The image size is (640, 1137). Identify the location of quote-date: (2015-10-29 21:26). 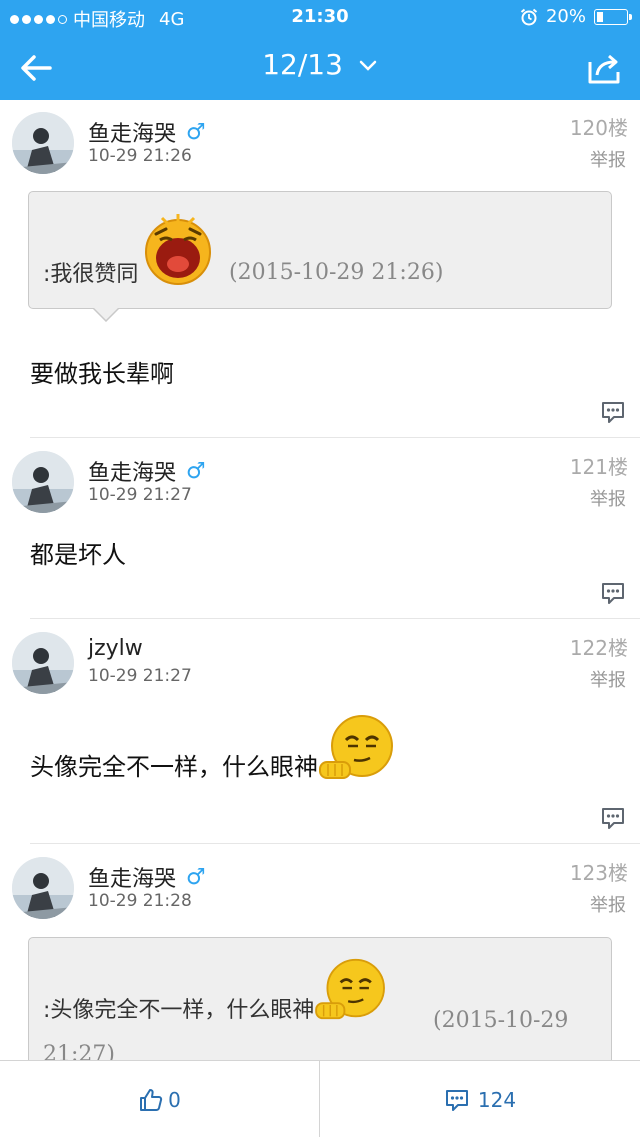
(336, 272).